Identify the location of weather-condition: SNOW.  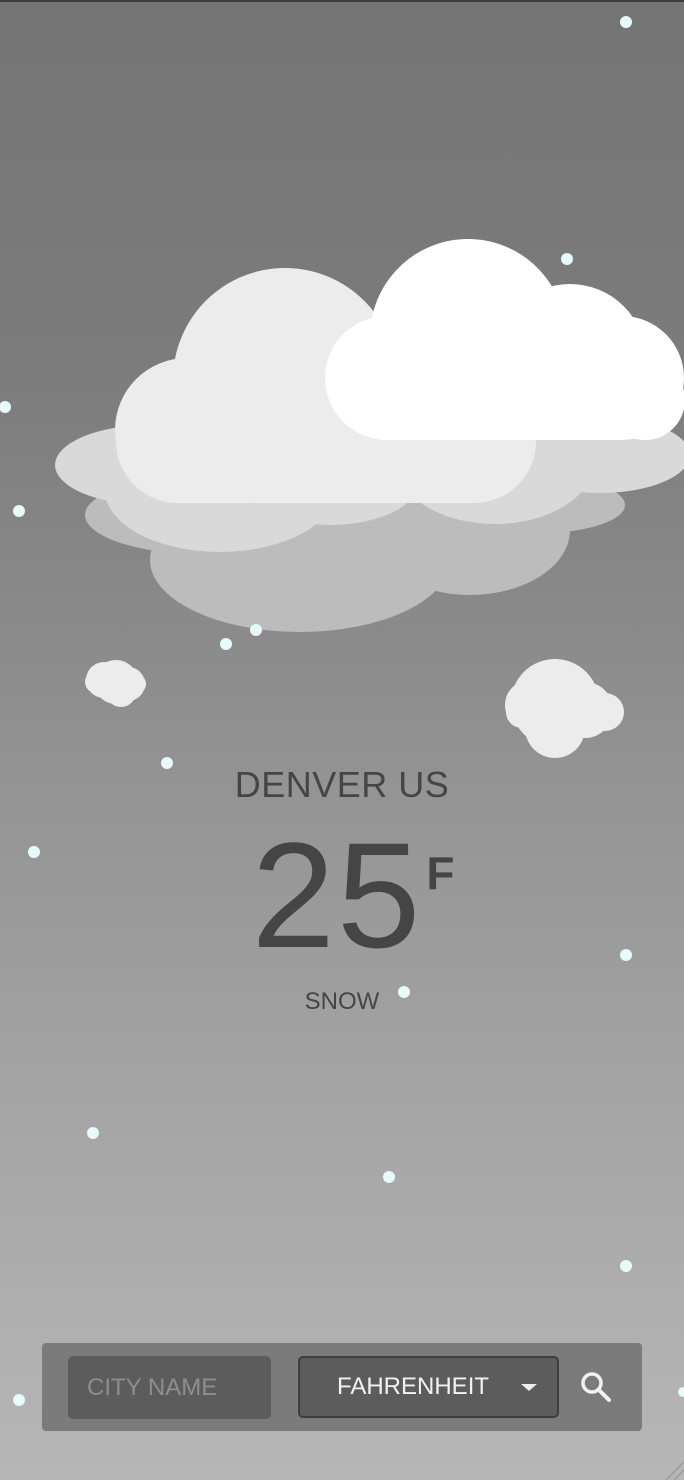
(342, 1001).